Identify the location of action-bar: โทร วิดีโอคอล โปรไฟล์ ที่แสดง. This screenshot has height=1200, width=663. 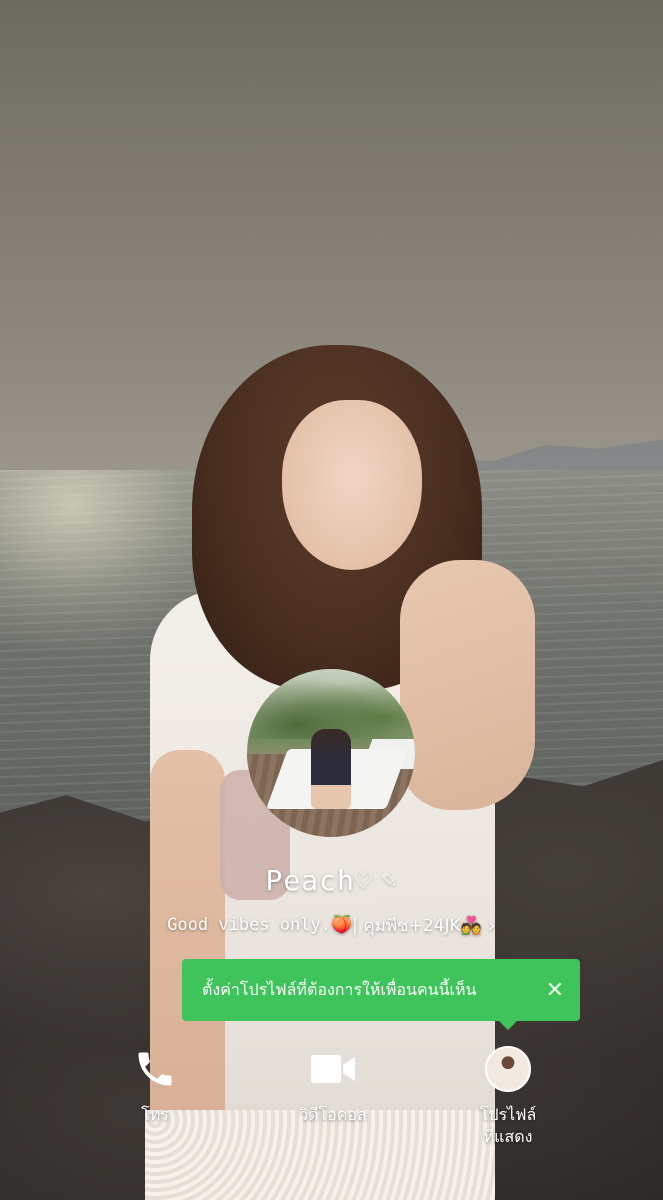
(331, 1100).